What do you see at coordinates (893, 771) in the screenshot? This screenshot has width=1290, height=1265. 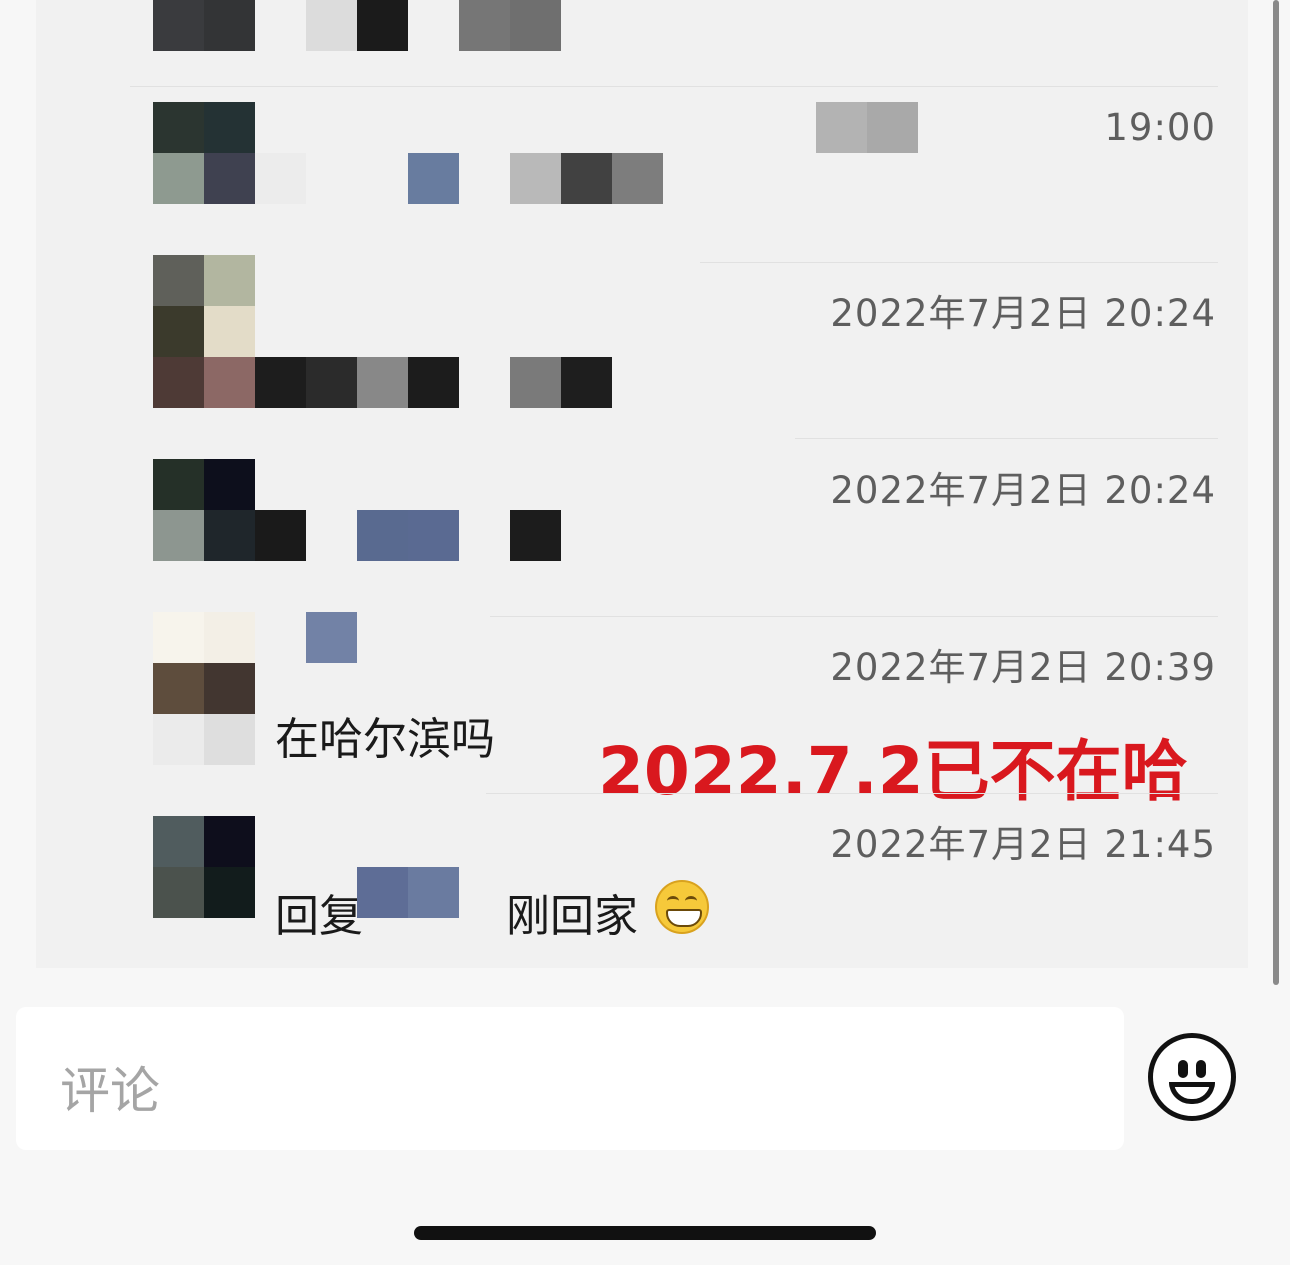 I see `annotation-text: 2022.7.2已不在哈` at bounding box center [893, 771].